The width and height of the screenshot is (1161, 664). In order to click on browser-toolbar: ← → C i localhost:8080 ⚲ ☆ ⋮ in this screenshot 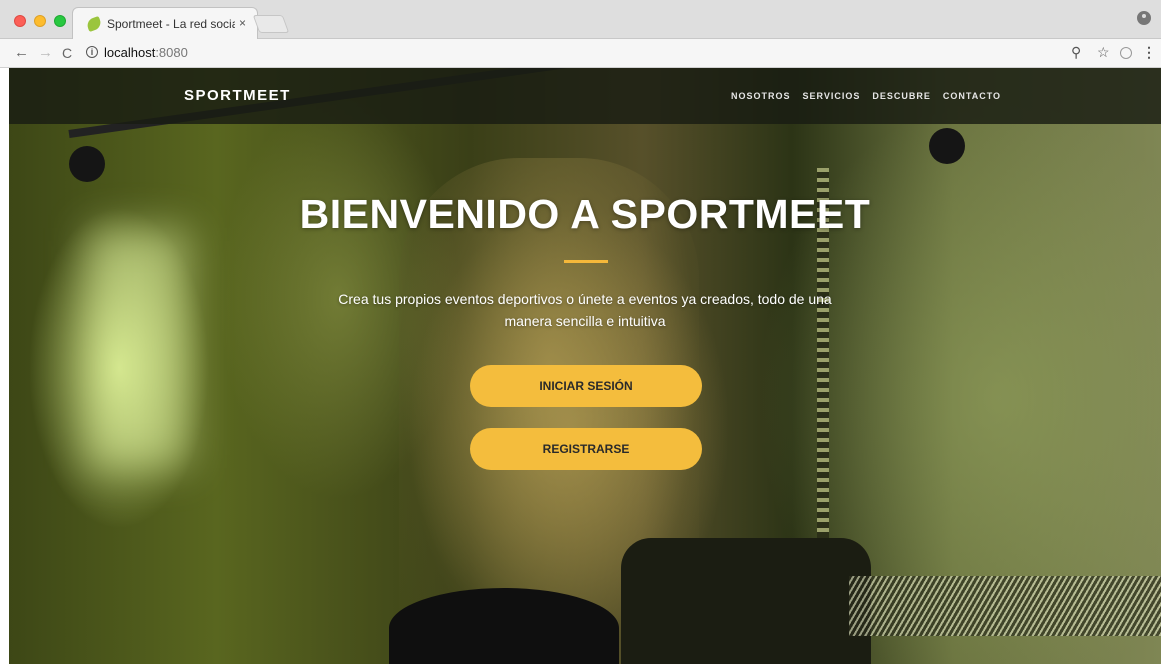, I will do `click(580, 53)`.